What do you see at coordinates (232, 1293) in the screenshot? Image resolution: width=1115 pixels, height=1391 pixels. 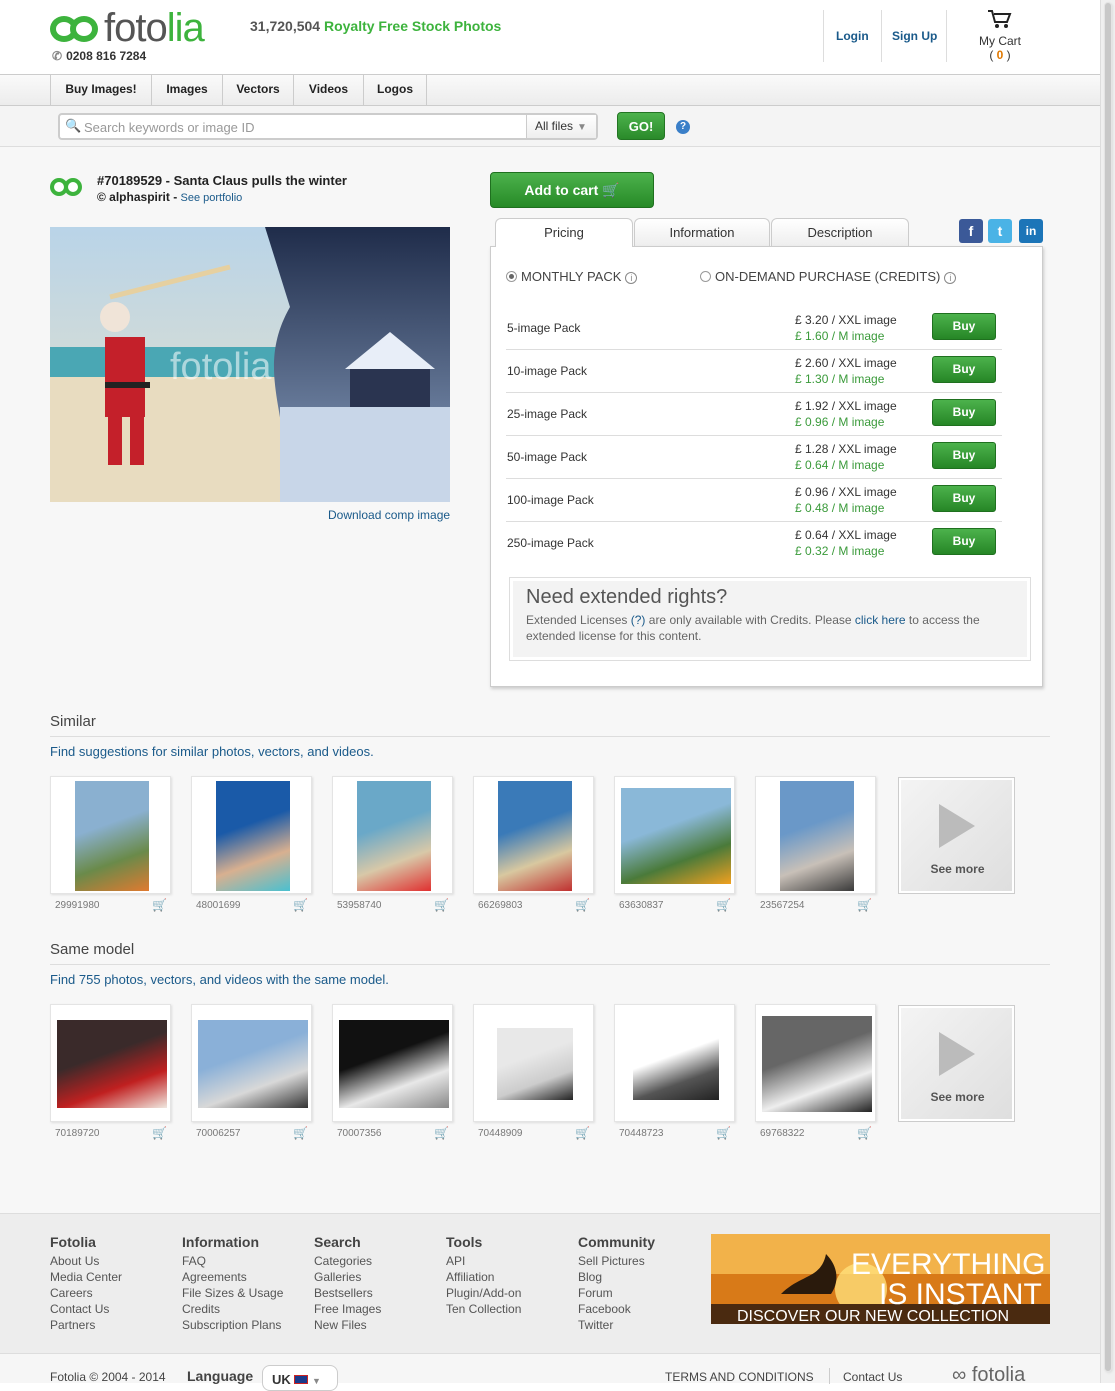 I see `footer-link: File Sizes & Usage` at bounding box center [232, 1293].